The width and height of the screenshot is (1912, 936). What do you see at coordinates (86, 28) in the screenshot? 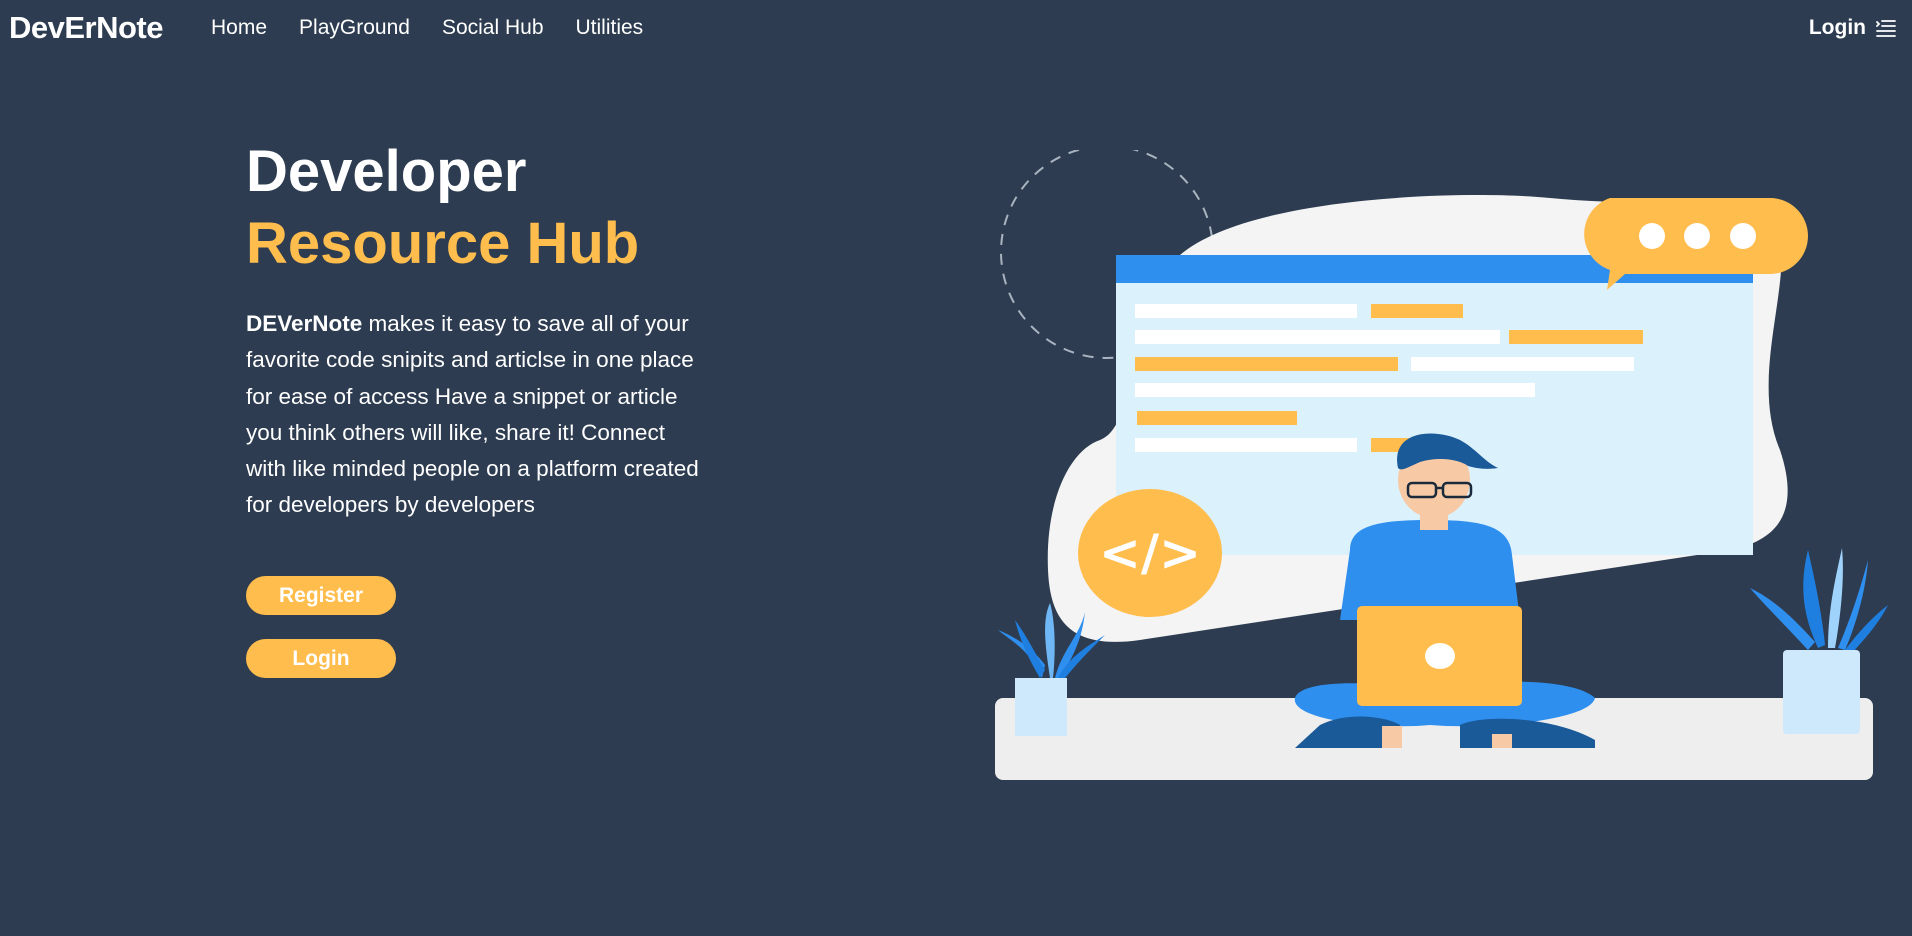
I see `brand-logo: DevErNote` at bounding box center [86, 28].